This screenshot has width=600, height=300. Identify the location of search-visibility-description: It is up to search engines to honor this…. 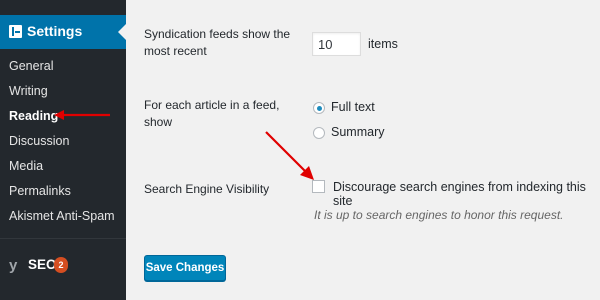
(439, 215).